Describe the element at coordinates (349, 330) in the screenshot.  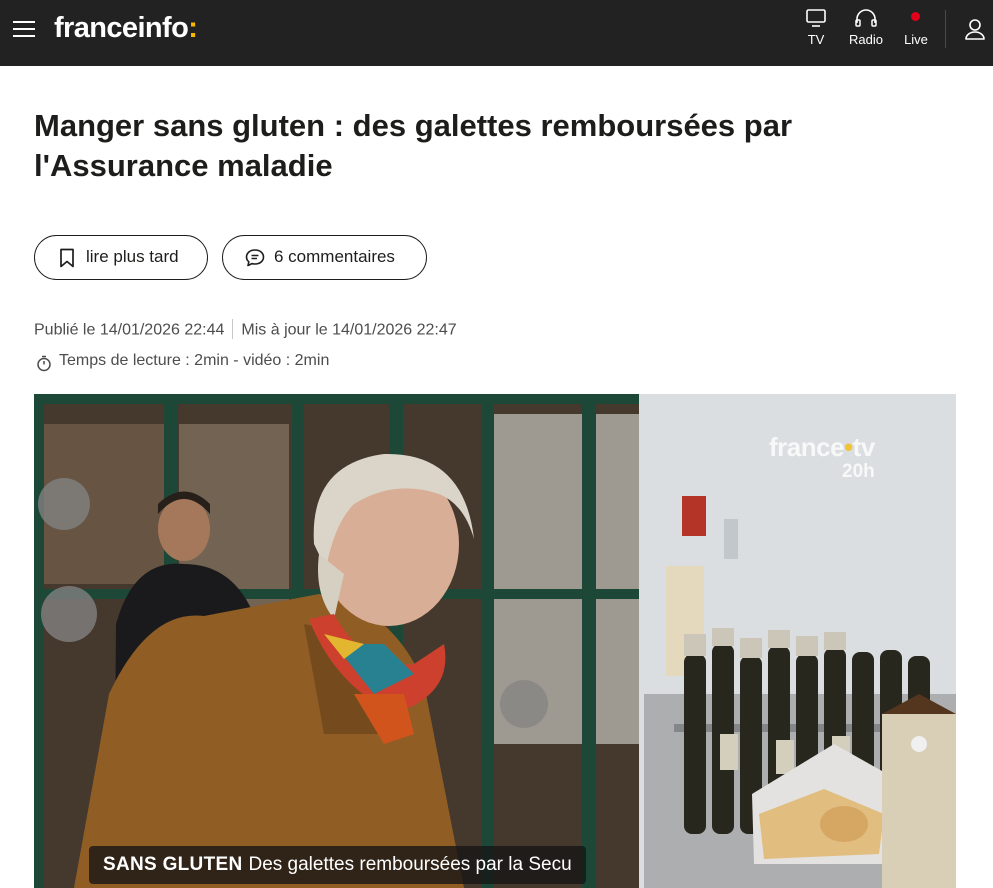
I see `updated-date: Mis à jour le 14/01/2026 22:47` at that location.